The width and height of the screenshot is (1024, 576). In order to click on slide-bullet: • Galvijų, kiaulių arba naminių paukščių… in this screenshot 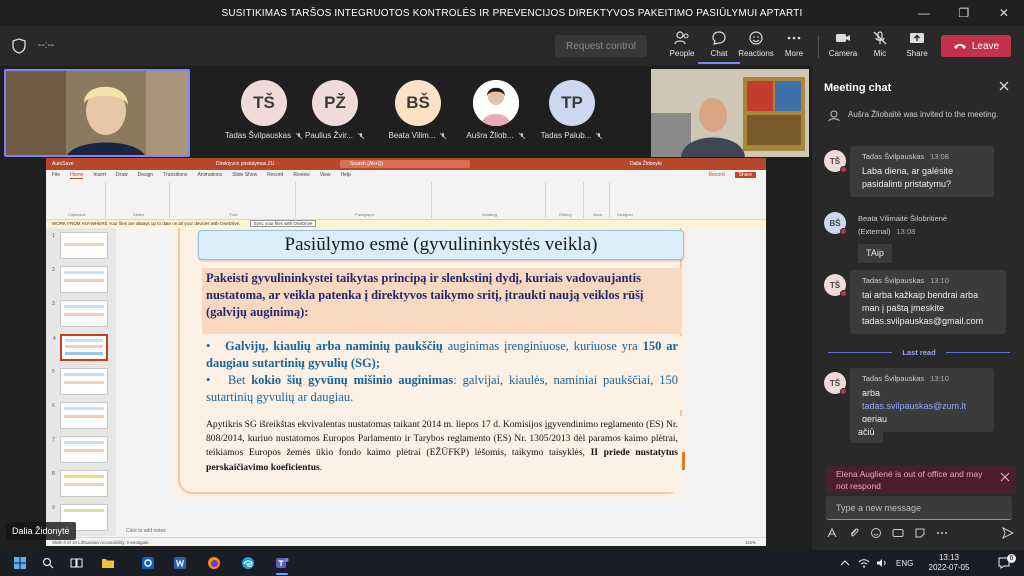, I will do `click(442, 354)`.